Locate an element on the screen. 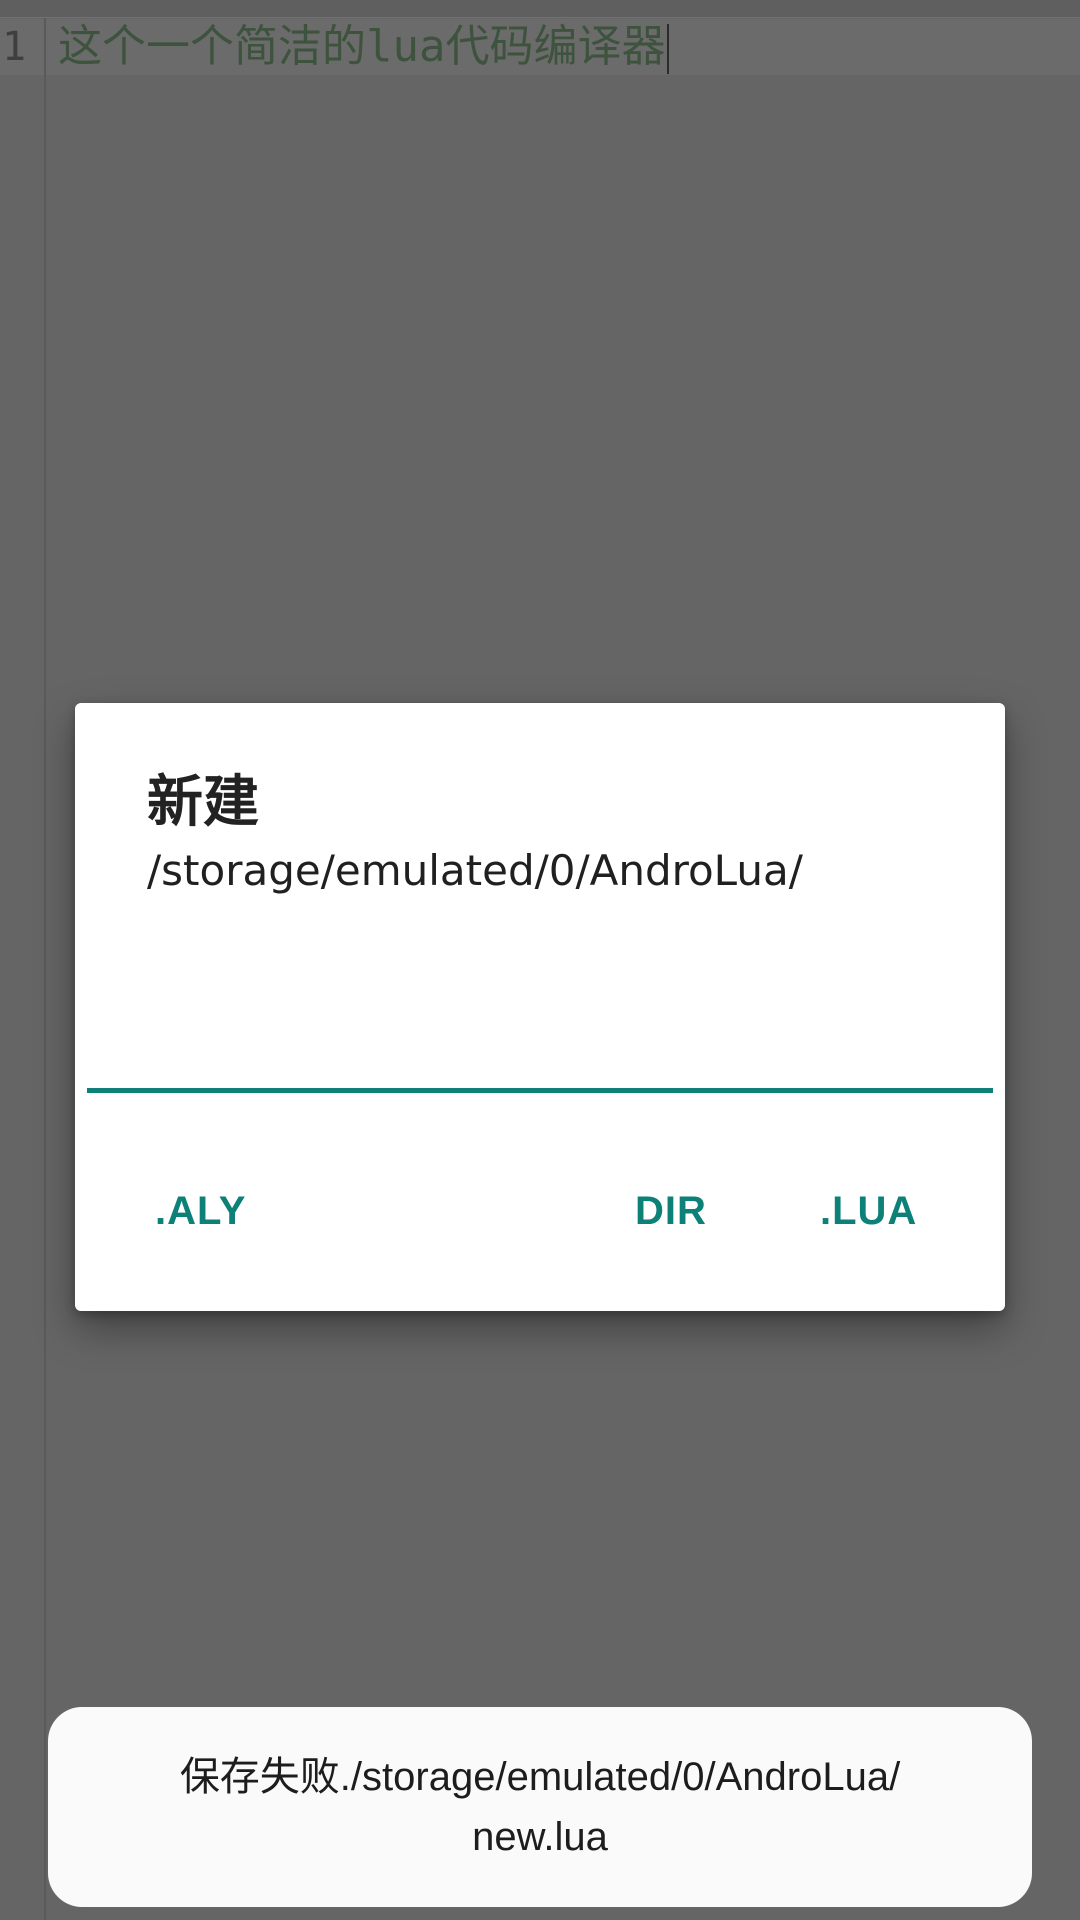  code-editor-line: 这个一个简洁的lua代码编译器 is located at coordinates (364, 47).